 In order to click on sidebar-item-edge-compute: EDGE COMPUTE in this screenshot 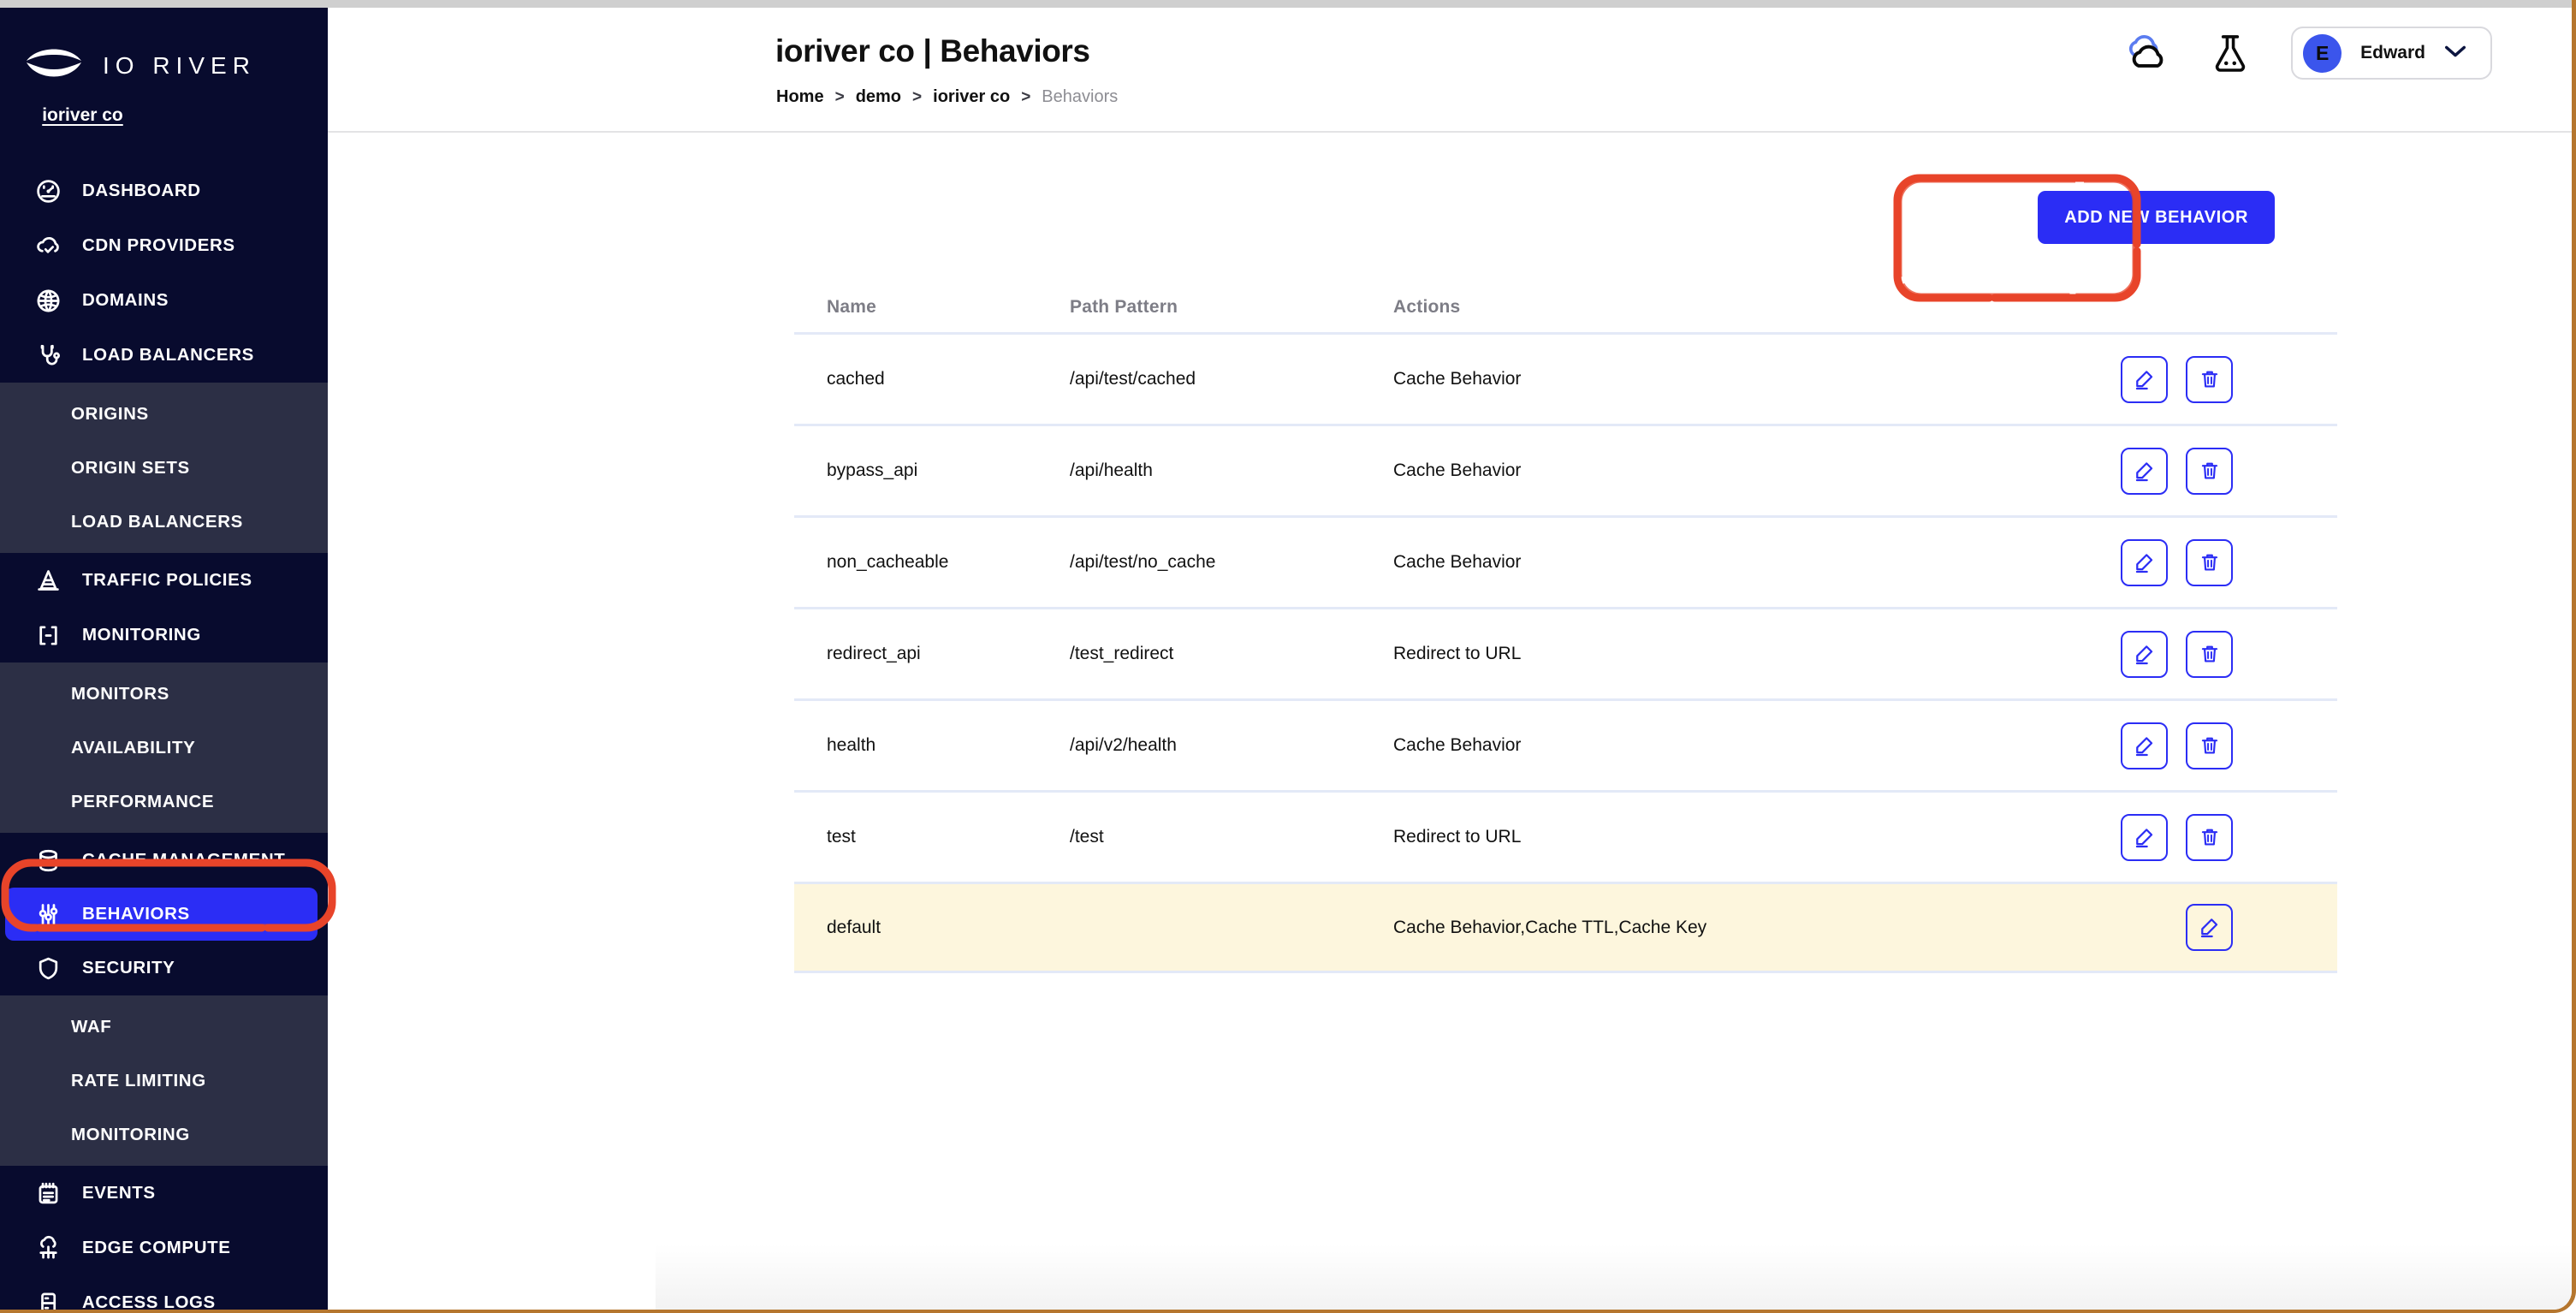, I will do `click(164, 1248)`.